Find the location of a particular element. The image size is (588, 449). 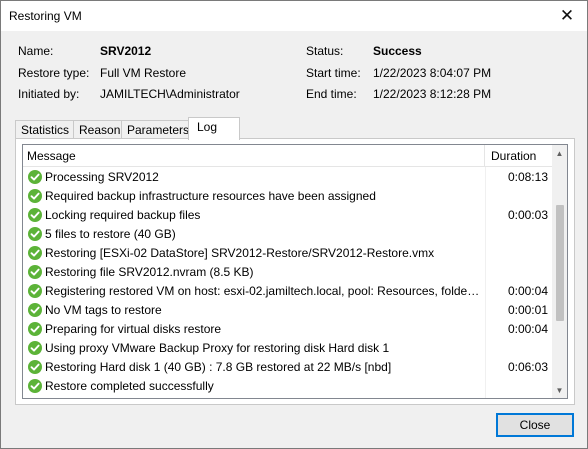

tab-parameters: Parameters is located at coordinates (155, 129).